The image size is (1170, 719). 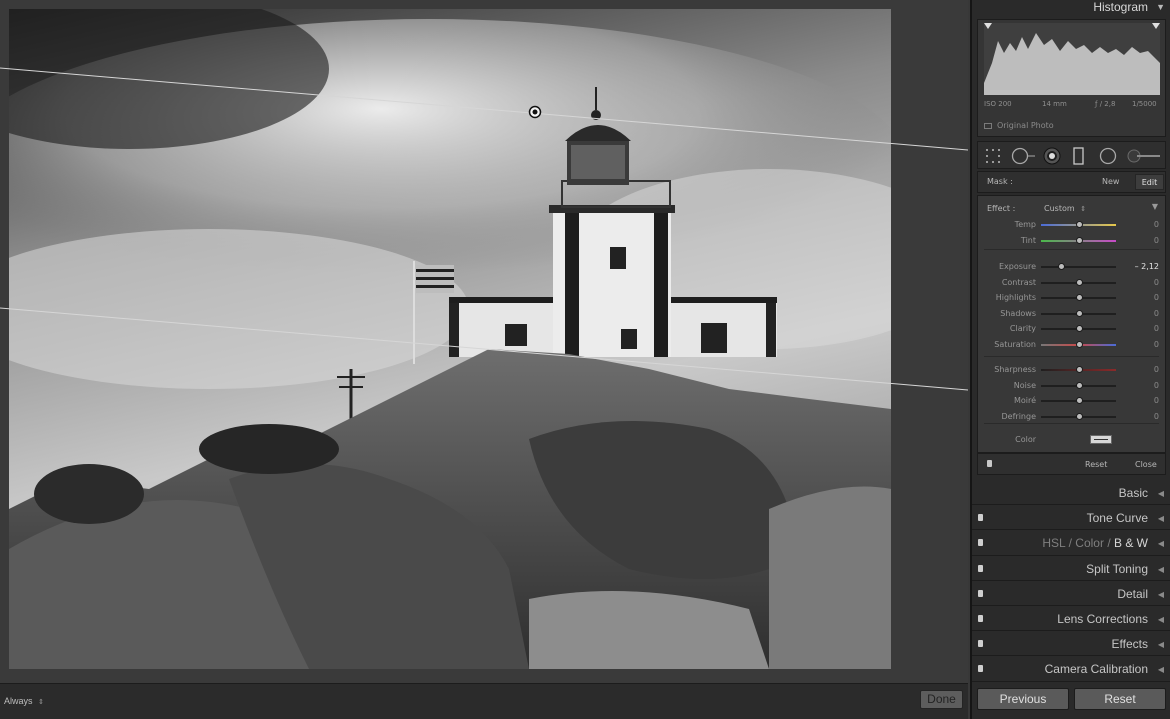 What do you see at coordinates (1071, 241) in the screenshot?
I see `slider-tint: Tint 0` at bounding box center [1071, 241].